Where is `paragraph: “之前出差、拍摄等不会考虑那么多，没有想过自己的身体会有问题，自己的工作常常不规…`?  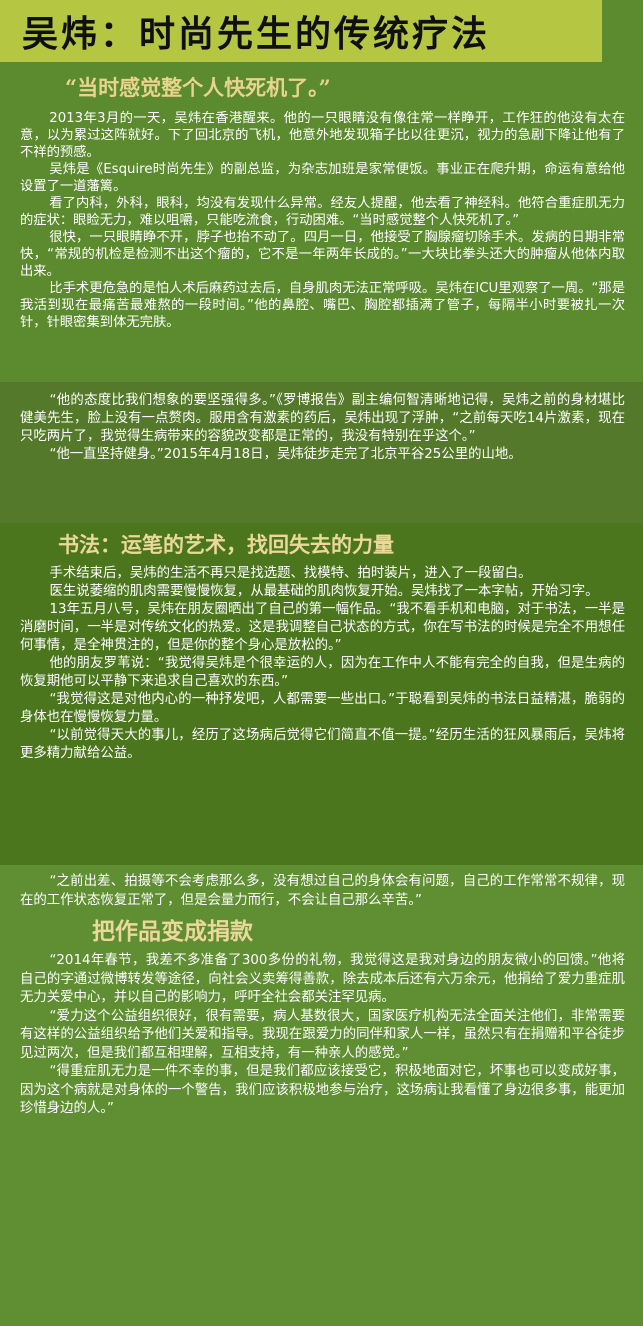
paragraph: “之前出差、拍摄等不会考虑那么多，没有想过自己的身体会有问题，自己的工作常常不规… is located at coordinates (322, 891).